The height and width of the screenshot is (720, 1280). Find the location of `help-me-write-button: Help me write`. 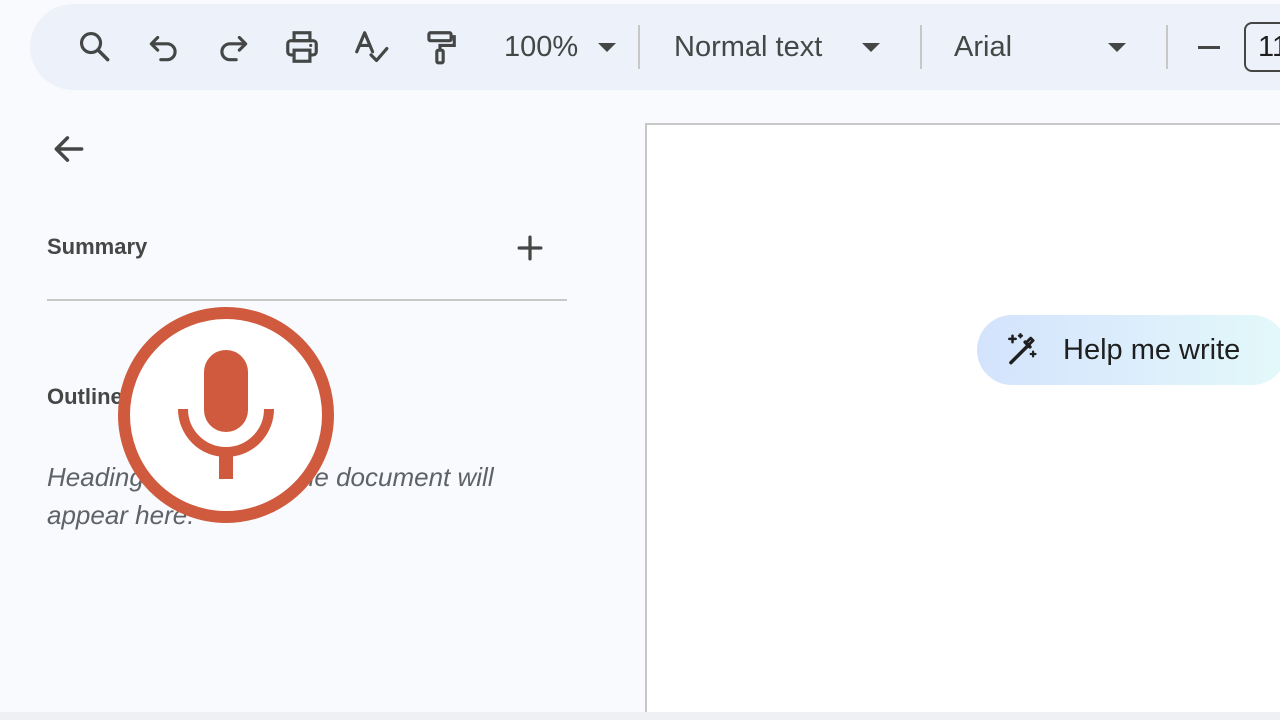

help-me-write-button: Help me write is located at coordinates (1128, 350).